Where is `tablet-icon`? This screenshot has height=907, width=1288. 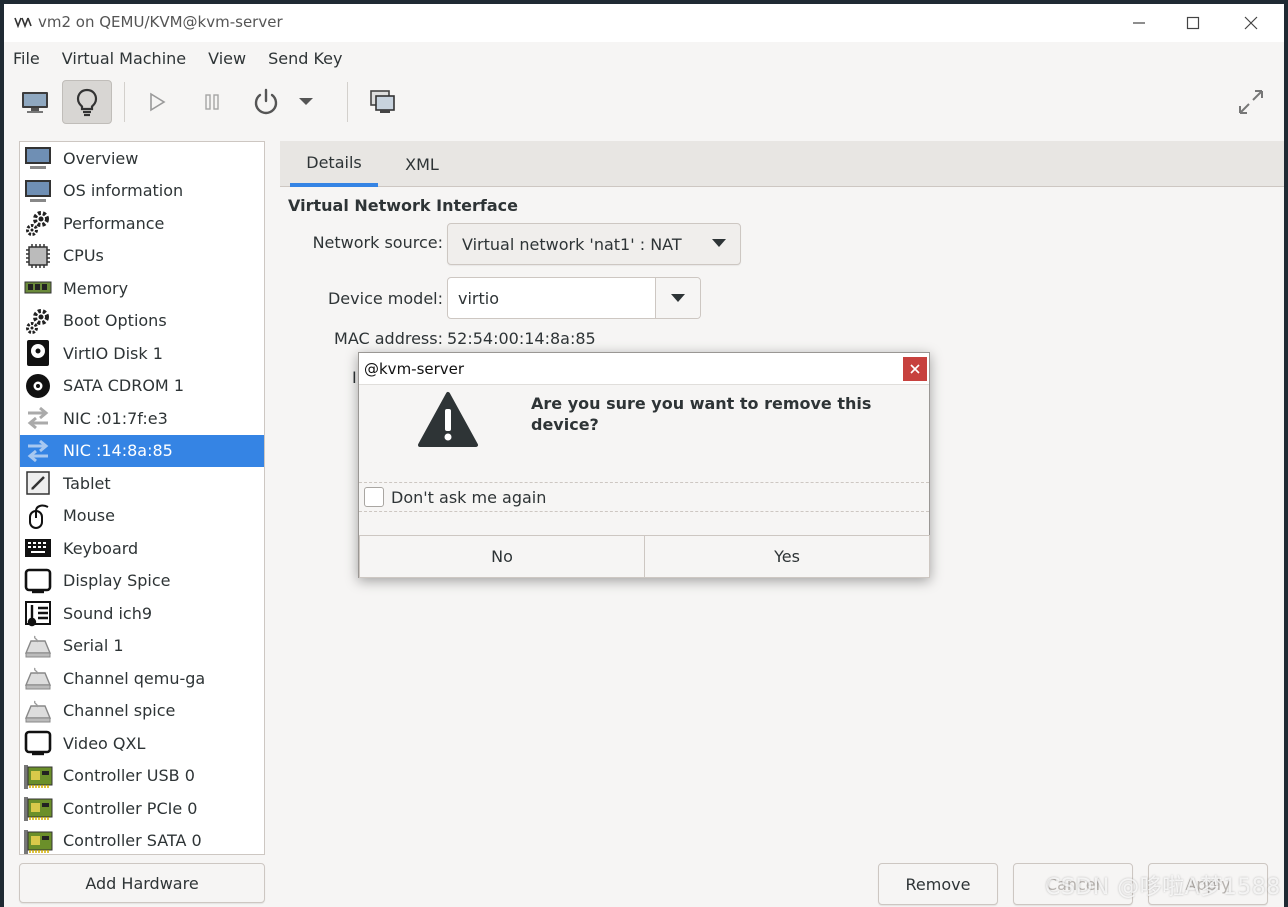
tablet-icon is located at coordinates (38, 483).